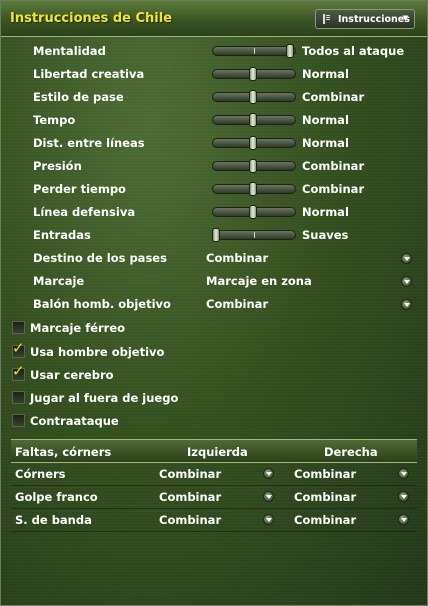 The image size is (428, 606). What do you see at coordinates (89, 74) in the screenshot?
I see `slider-label: Libertad creativa` at bounding box center [89, 74].